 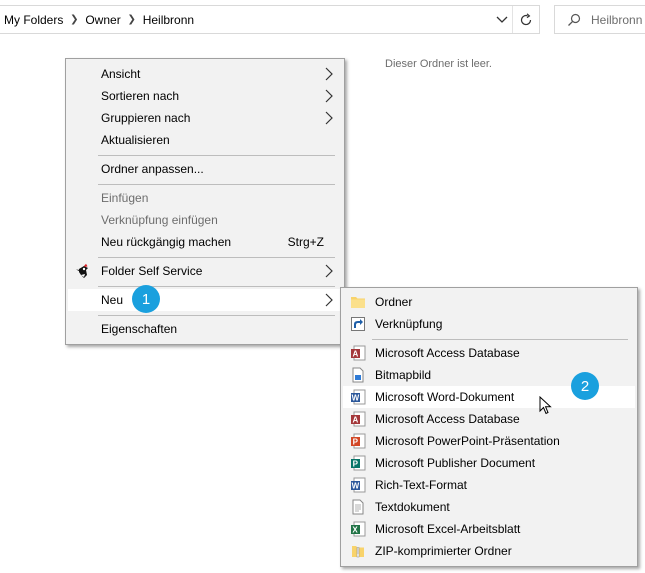 I want to click on submenu-item-access-database: A Microsoft Access Database, so click(x=489, y=353).